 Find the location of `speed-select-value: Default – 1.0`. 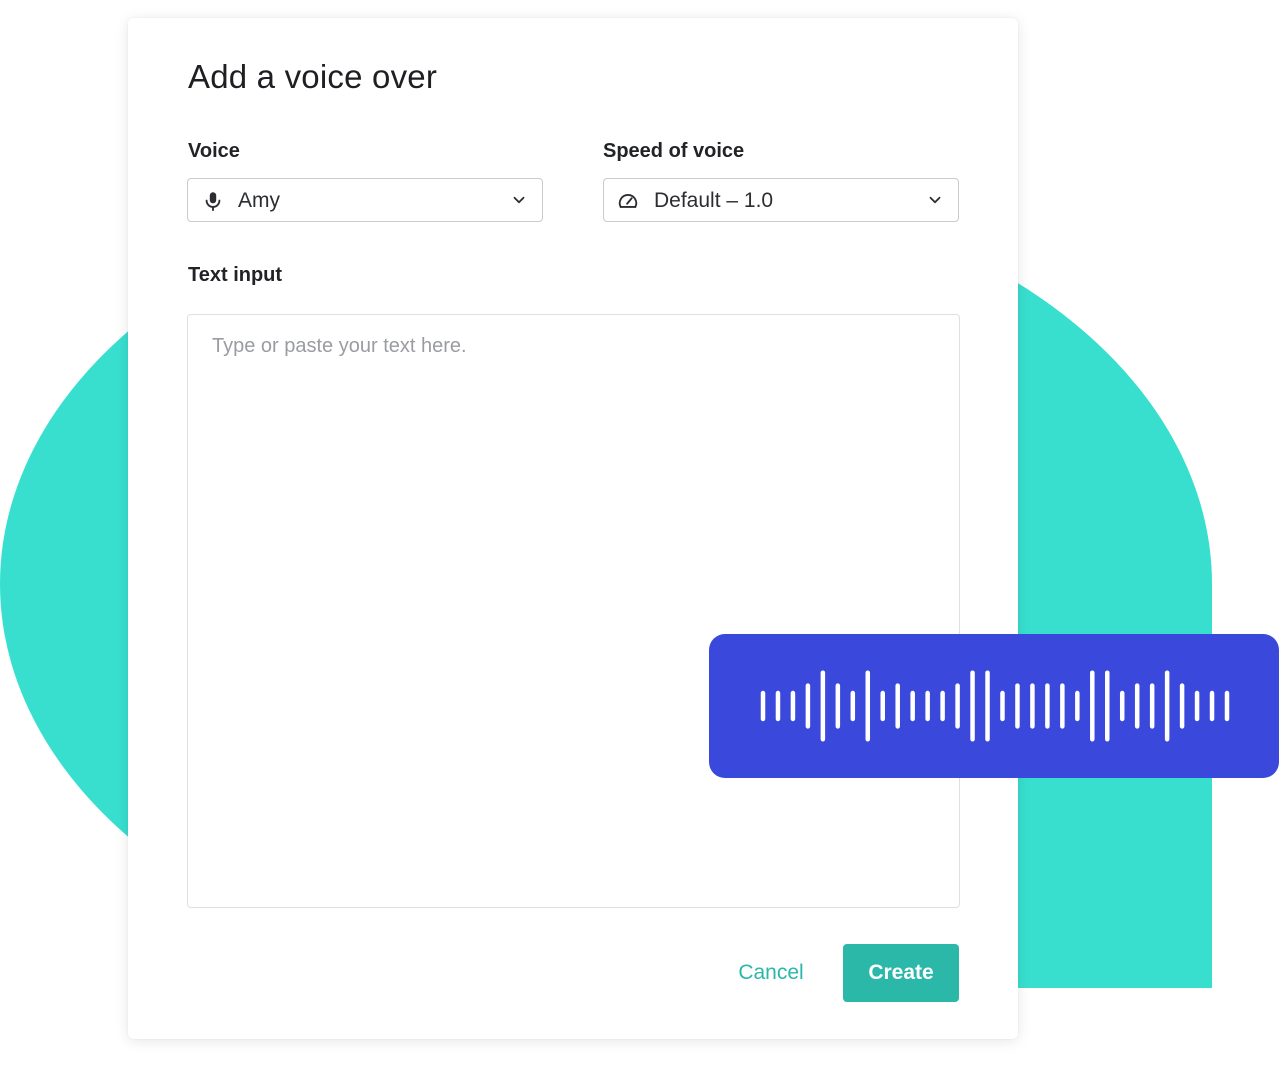

speed-select-value: Default – 1.0 is located at coordinates (714, 200).